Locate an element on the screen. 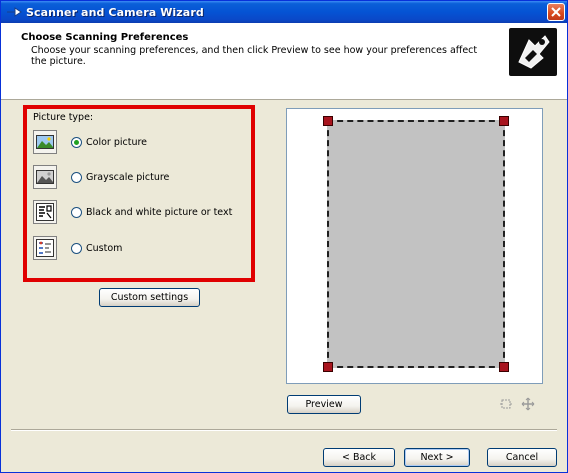 The image size is (568, 473). preview-button: Preview is located at coordinates (324, 404).